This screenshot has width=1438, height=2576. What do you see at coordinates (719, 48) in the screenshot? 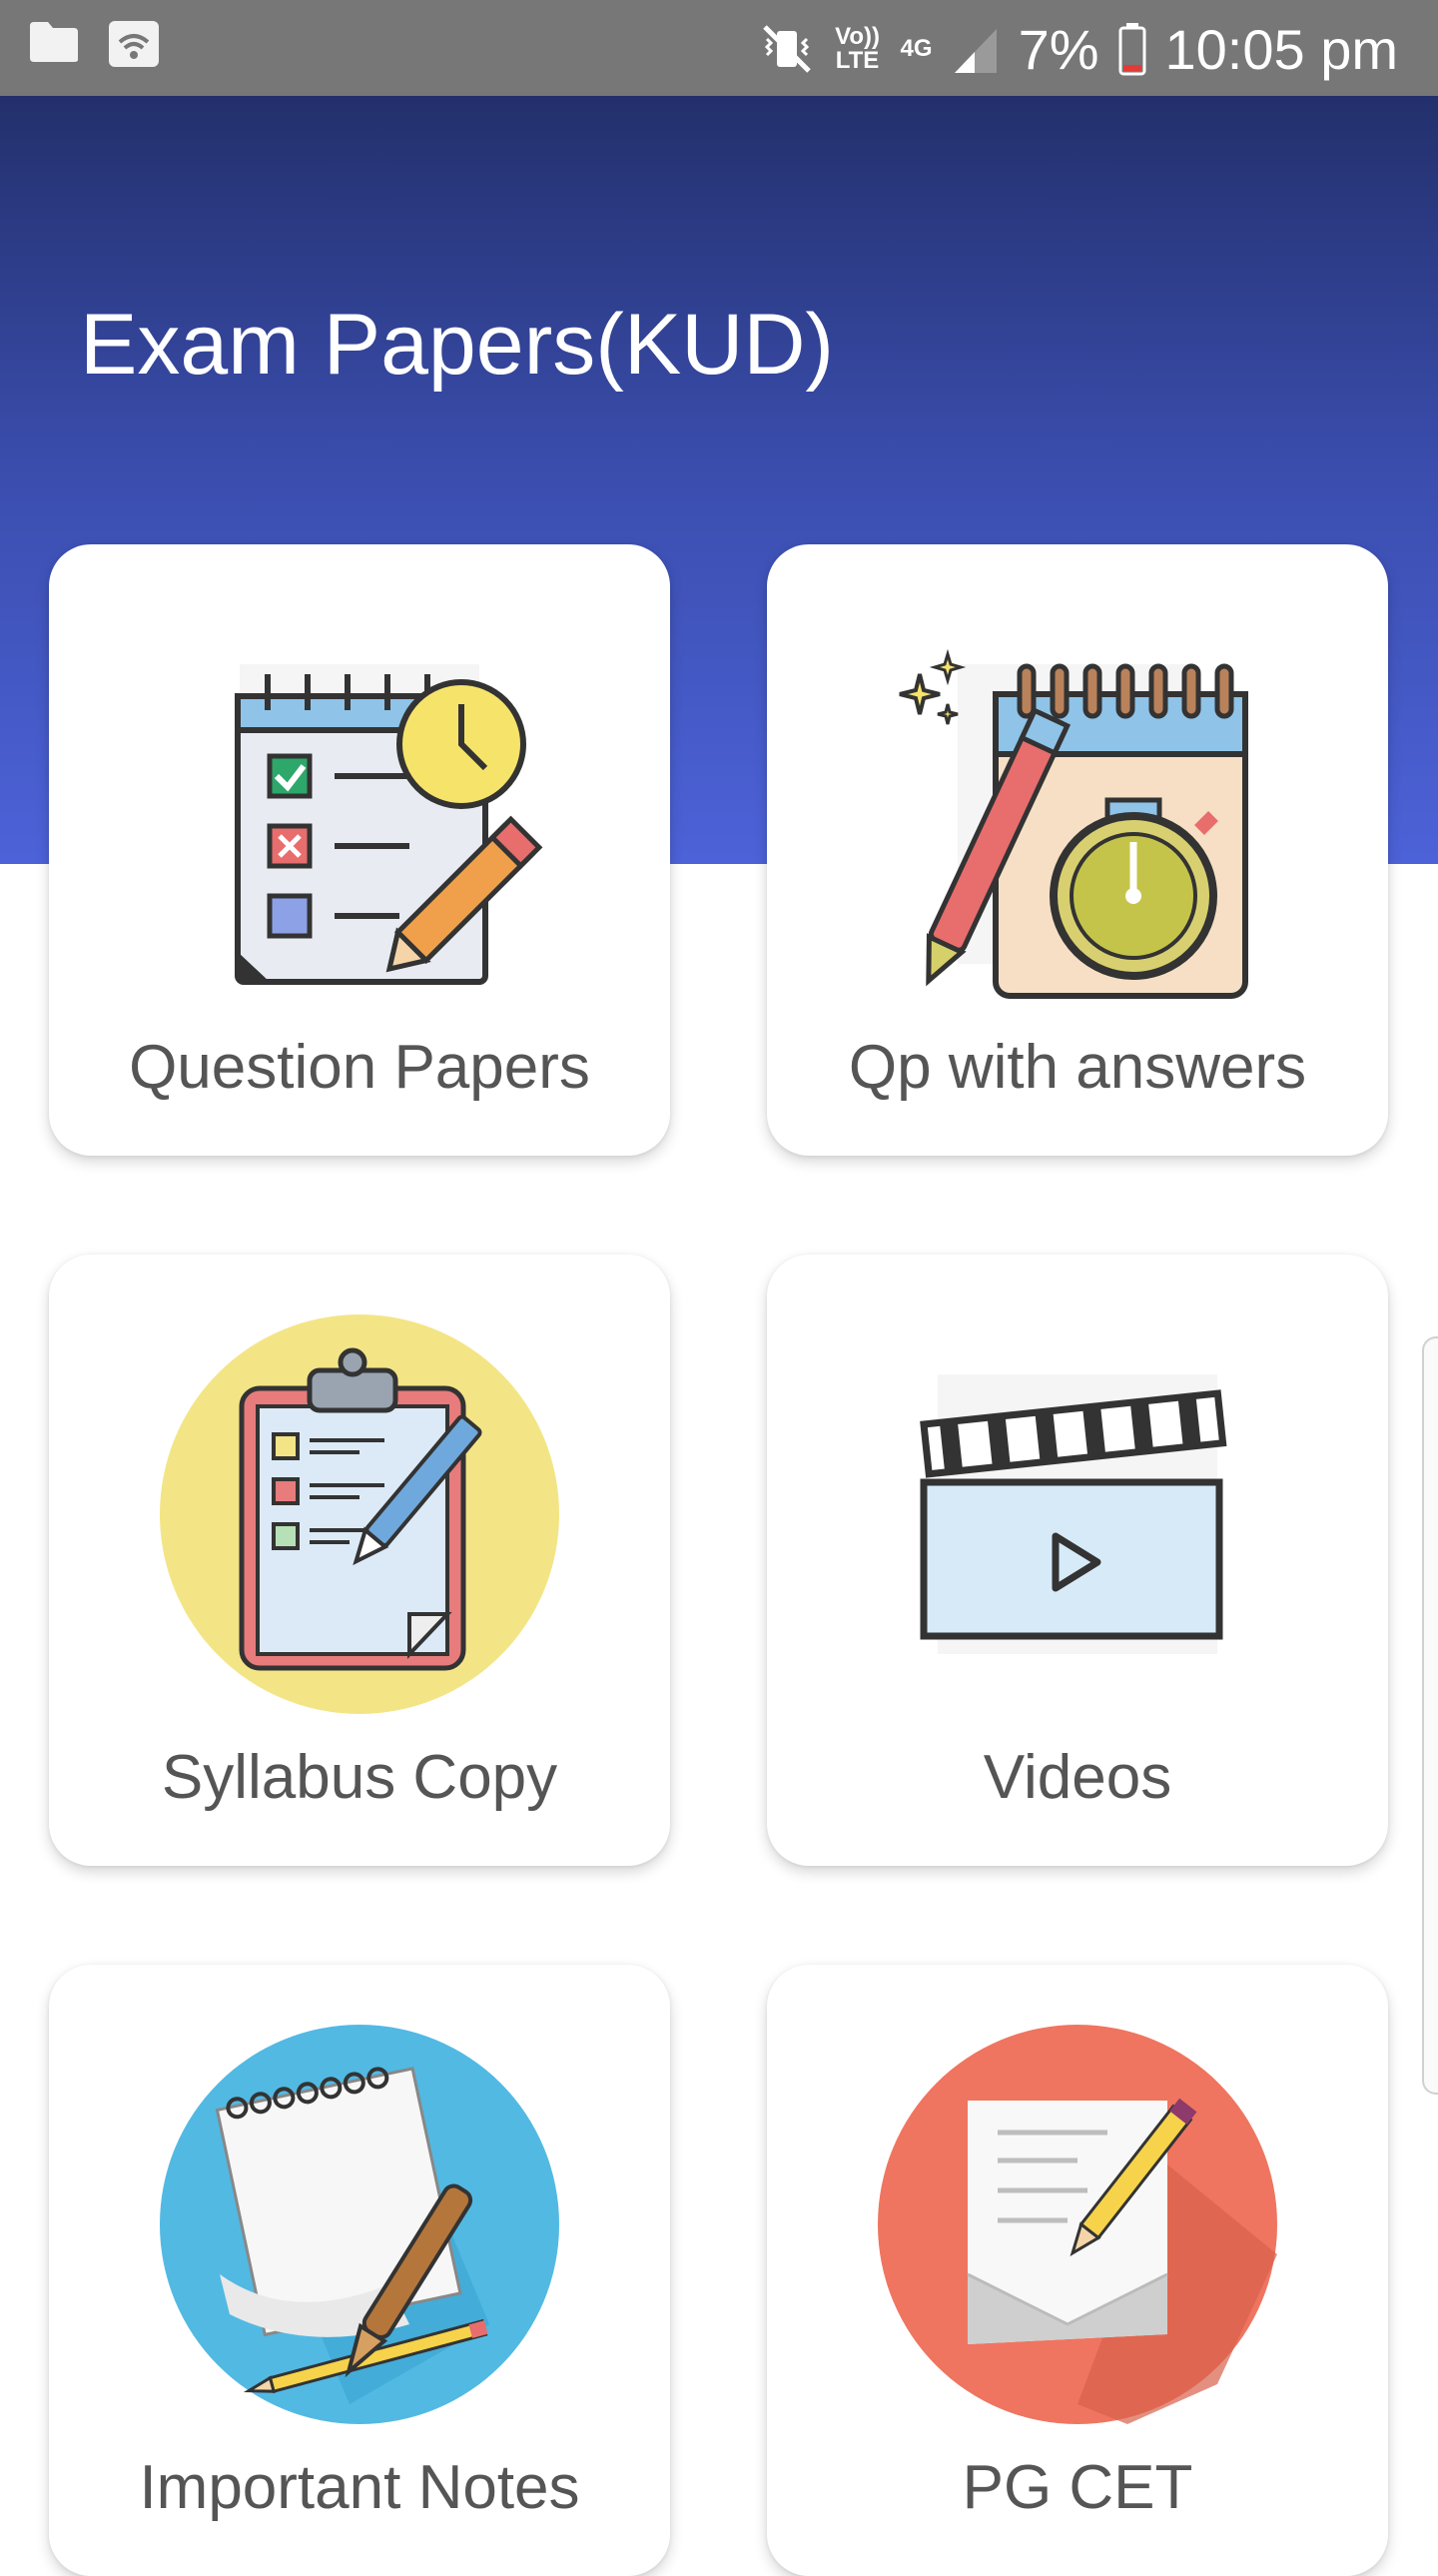
I see `status-bar: Vo)) LTE 4G 7% 10:05 pm` at bounding box center [719, 48].